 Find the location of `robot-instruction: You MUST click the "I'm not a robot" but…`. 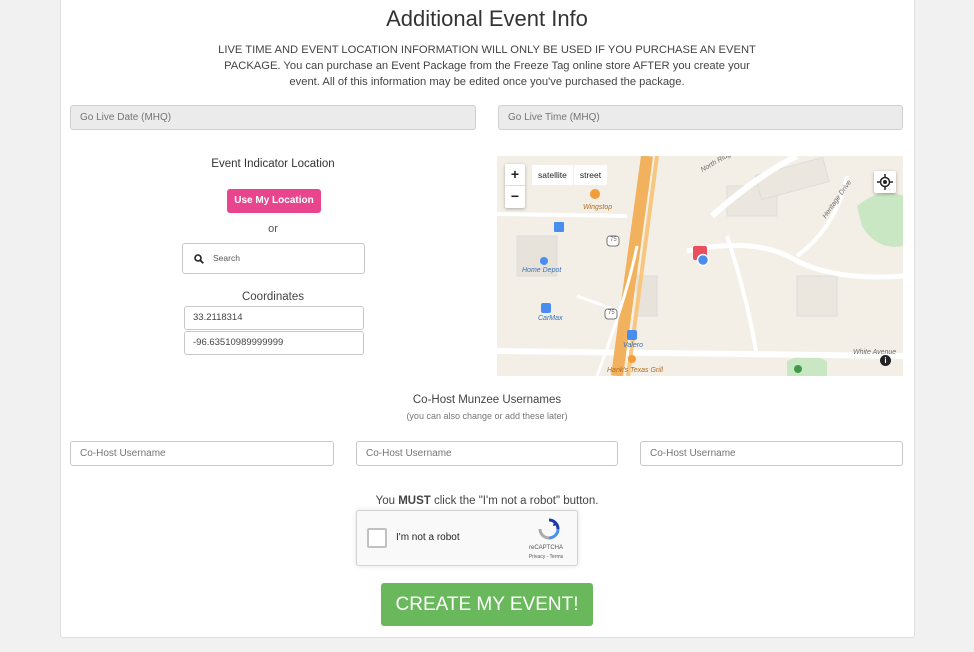

robot-instruction: You MUST click the "I'm not a robot" but… is located at coordinates (487, 501).